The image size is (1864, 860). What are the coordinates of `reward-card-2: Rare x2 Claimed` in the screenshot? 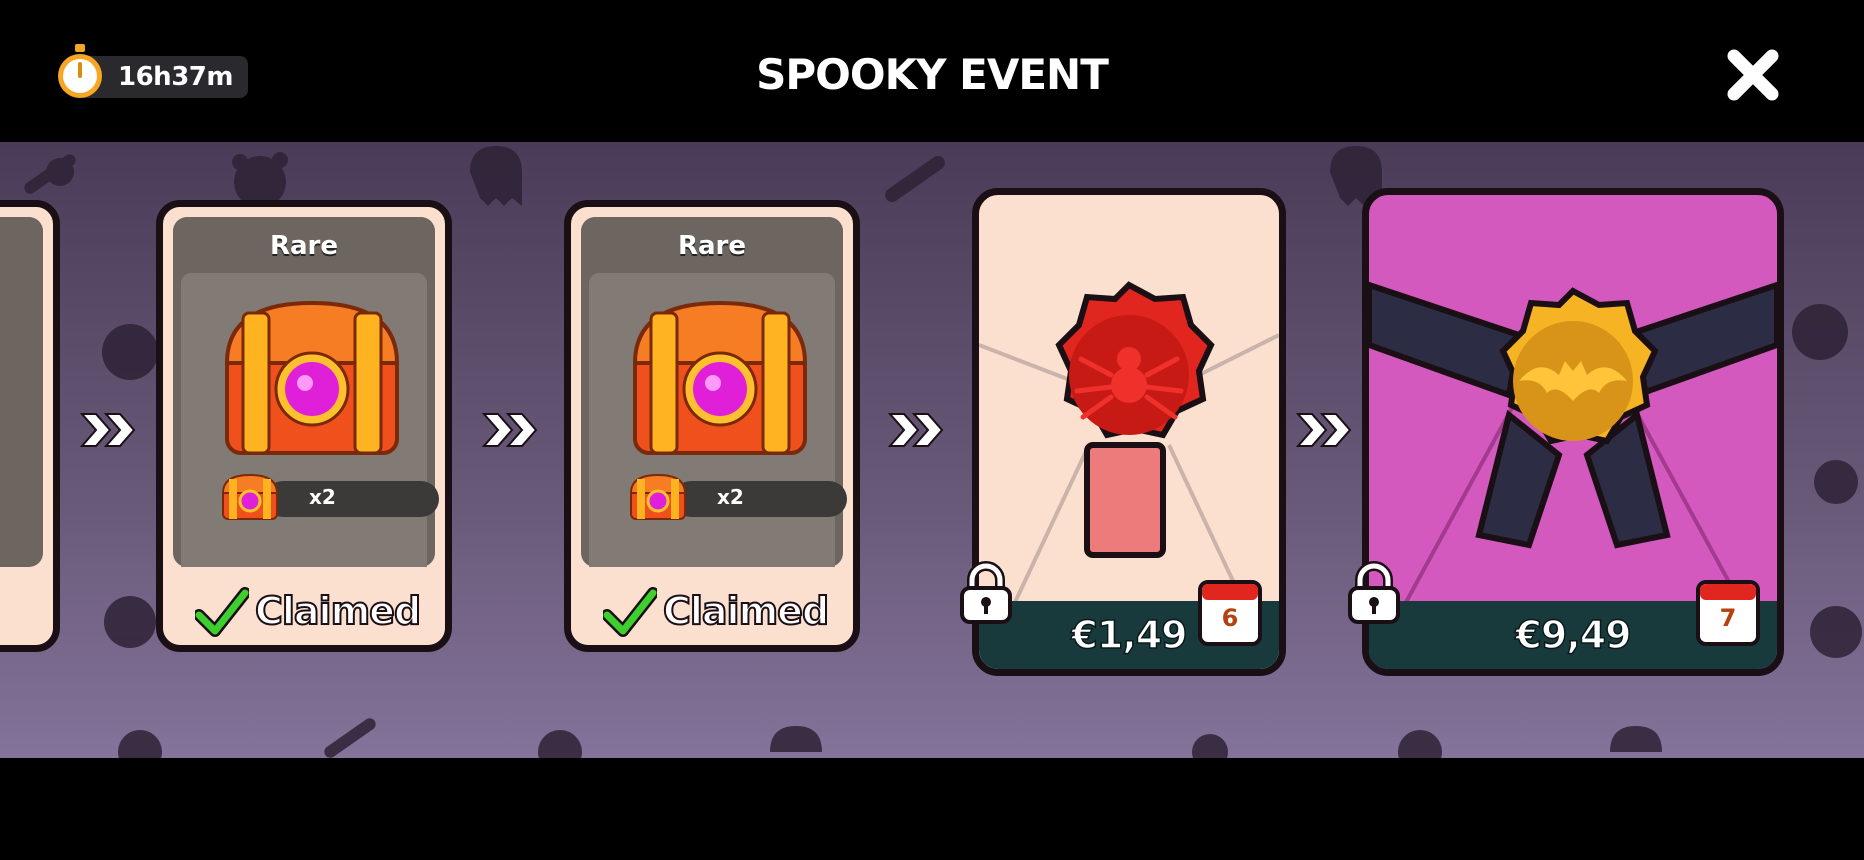 It's located at (712, 426).